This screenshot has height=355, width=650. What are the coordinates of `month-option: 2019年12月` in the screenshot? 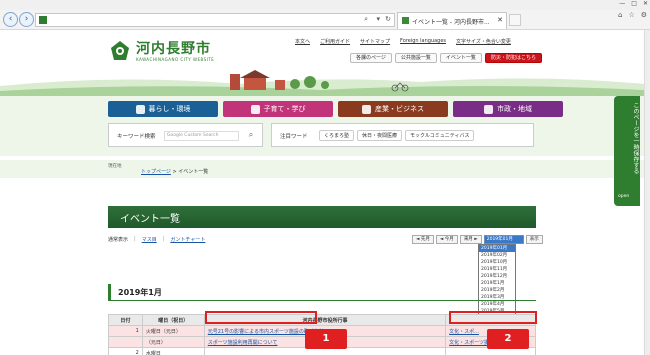 It's located at (497, 276).